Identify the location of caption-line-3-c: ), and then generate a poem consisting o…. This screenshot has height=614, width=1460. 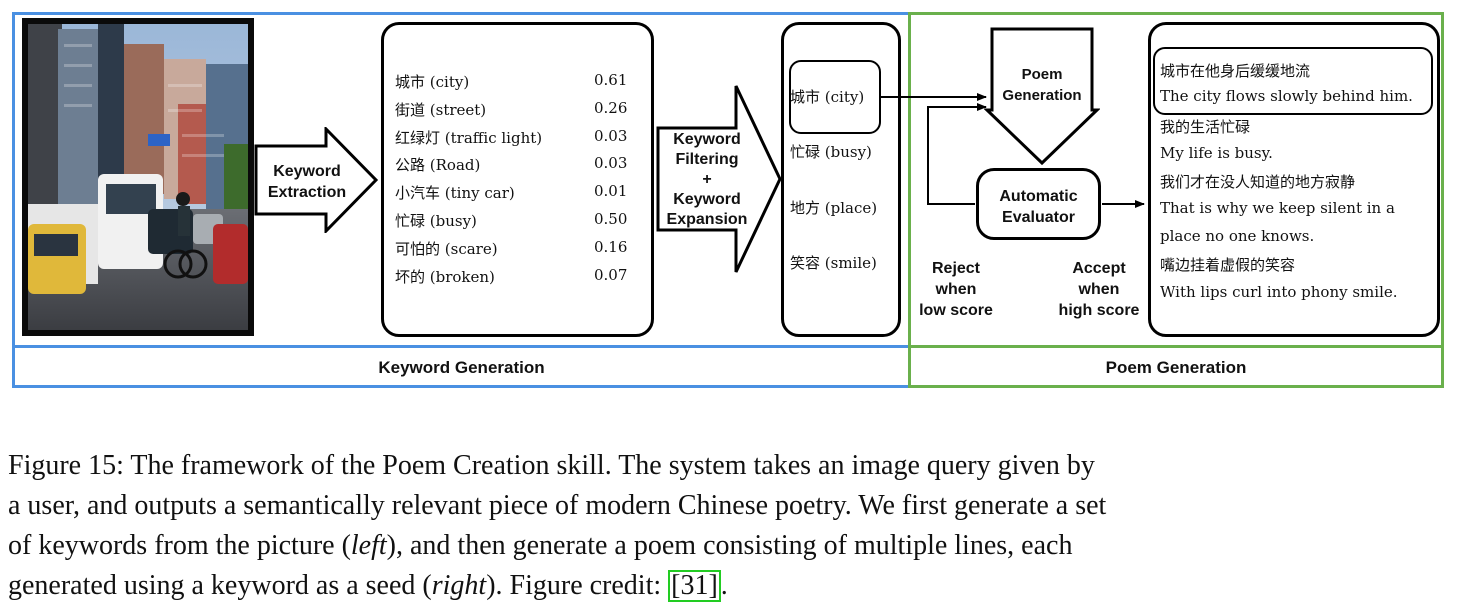
(729, 545).